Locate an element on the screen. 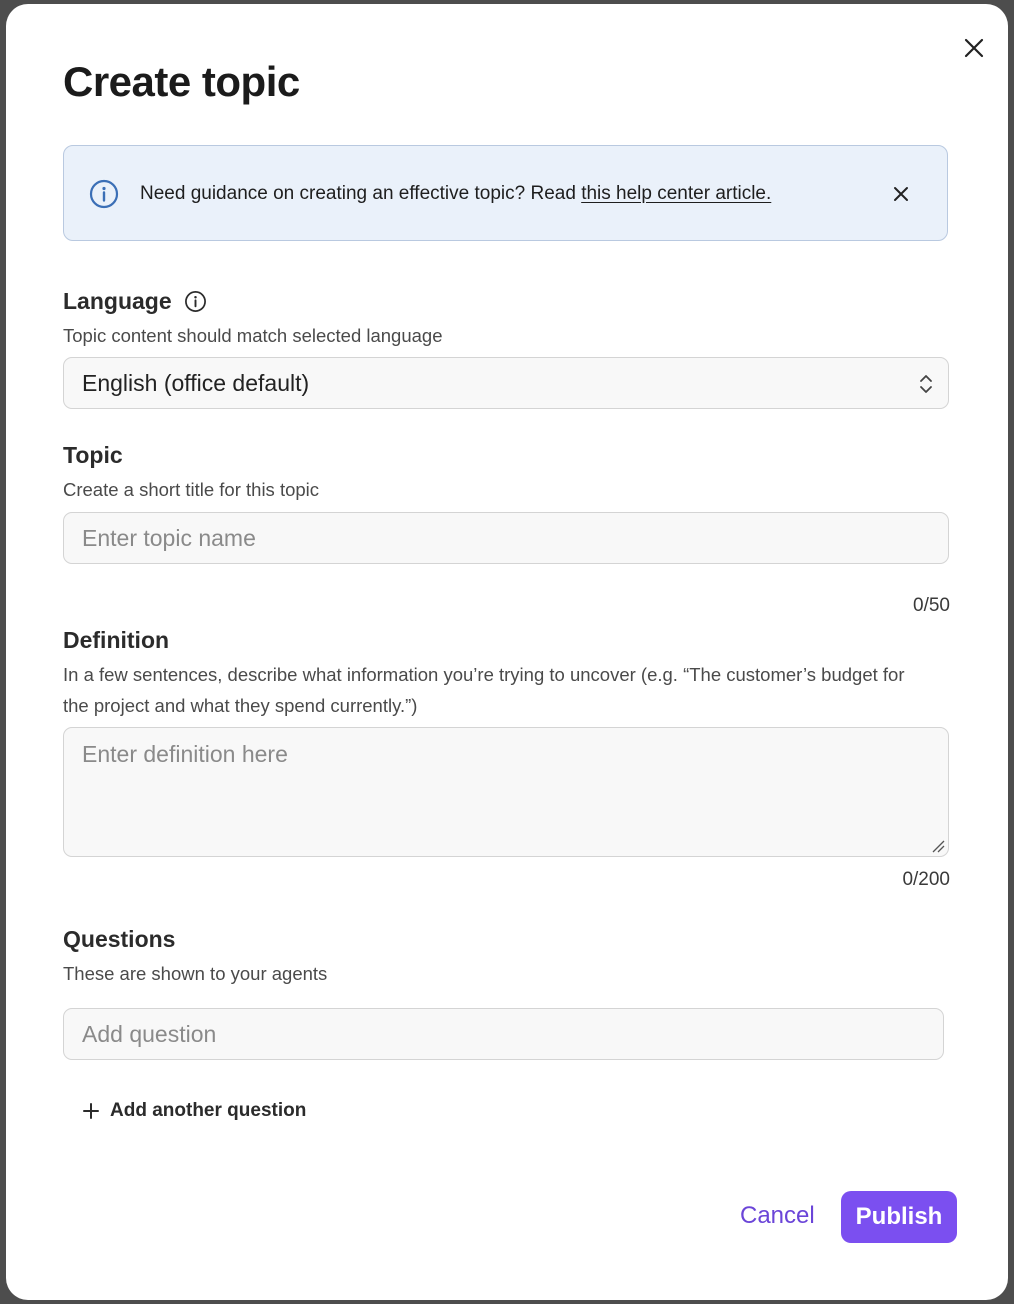 The image size is (1014, 1304). help-center-link: this help center article. is located at coordinates (676, 193).